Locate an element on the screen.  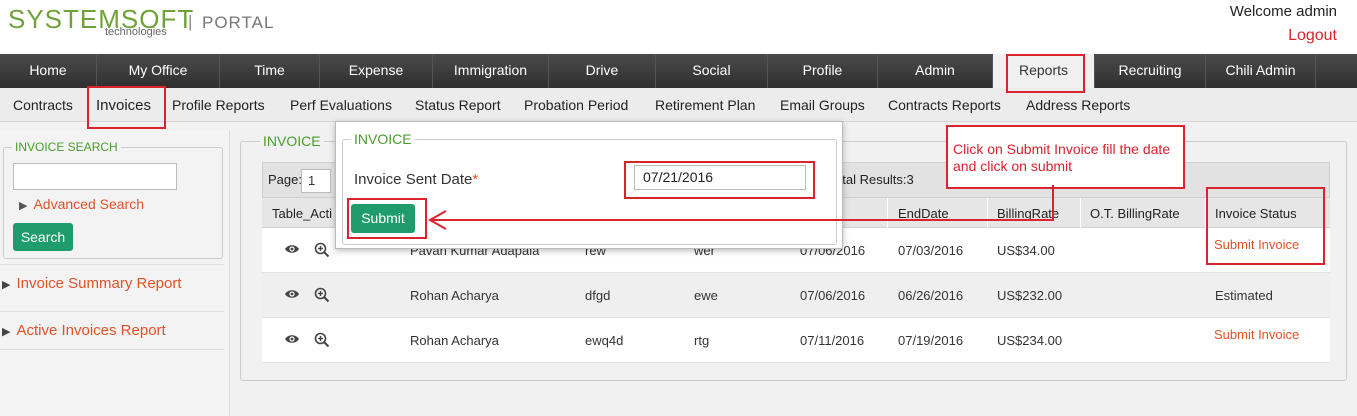
annotation-arrow is located at coordinates (740, 207).